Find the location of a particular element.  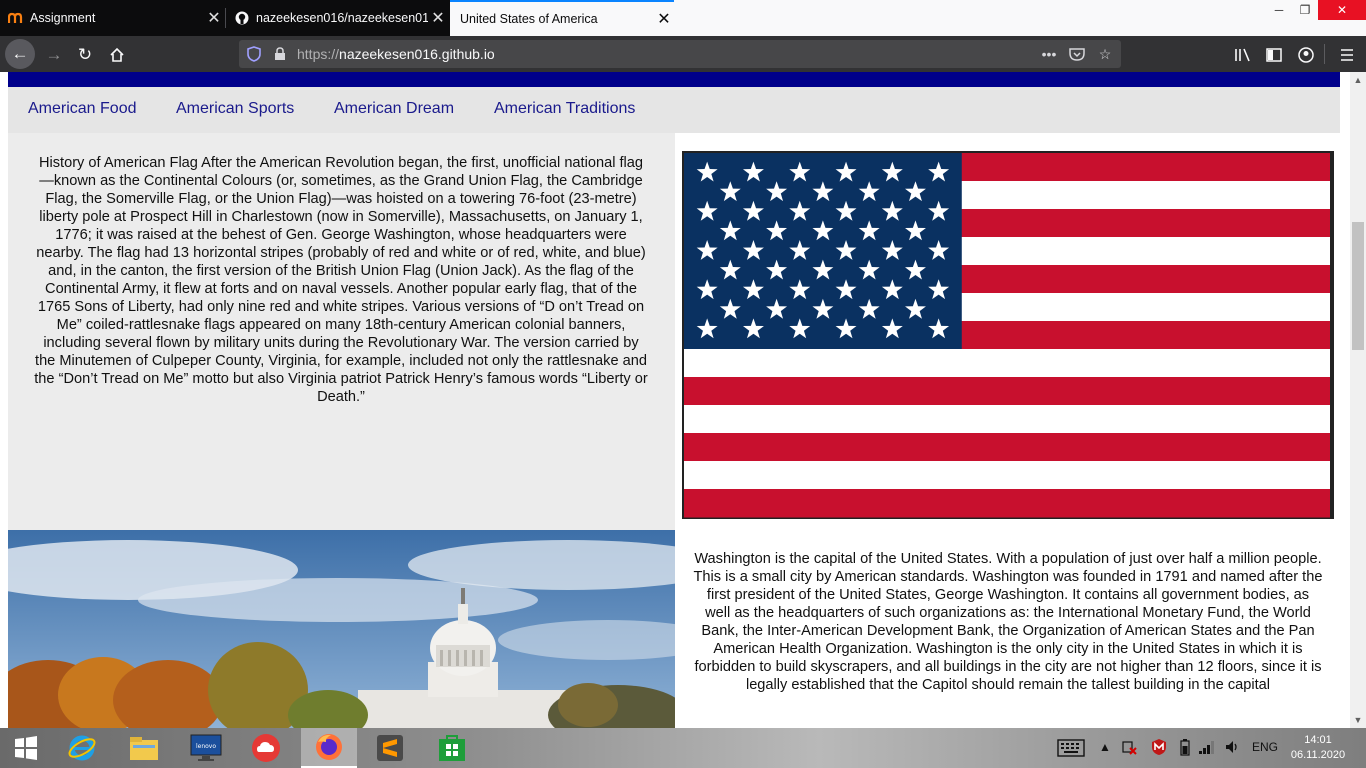

sublime-text-icon is located at coordinates (390, 748).